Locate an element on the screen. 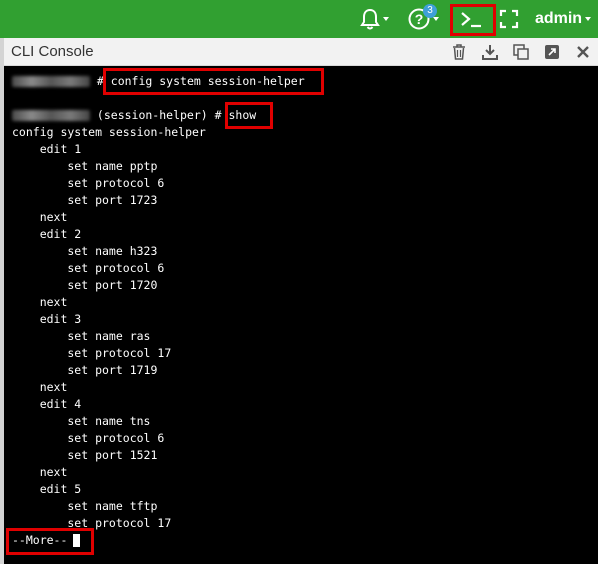  download-button is located at coordinates (490, 52).